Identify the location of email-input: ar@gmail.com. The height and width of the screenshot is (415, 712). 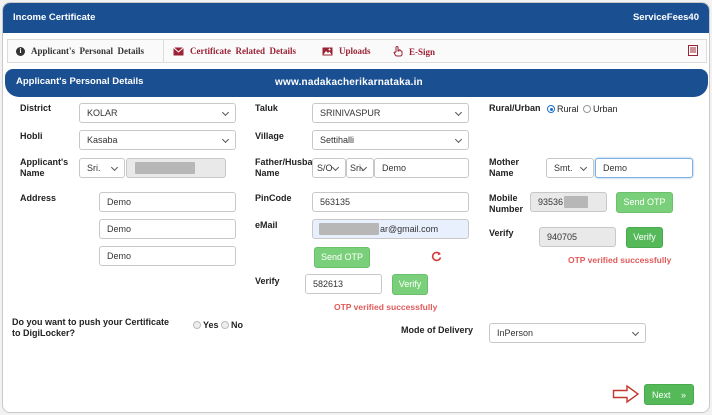
(390, 229).